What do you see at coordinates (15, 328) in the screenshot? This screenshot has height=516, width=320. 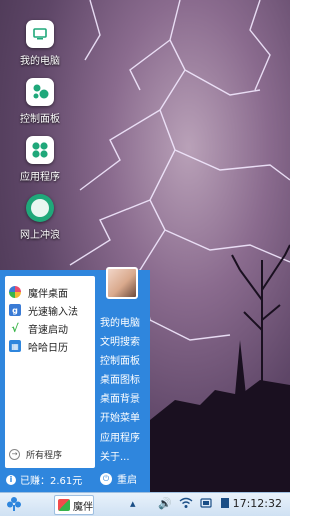 I see `launcher-icon: √` at bounding box center [15, 328].